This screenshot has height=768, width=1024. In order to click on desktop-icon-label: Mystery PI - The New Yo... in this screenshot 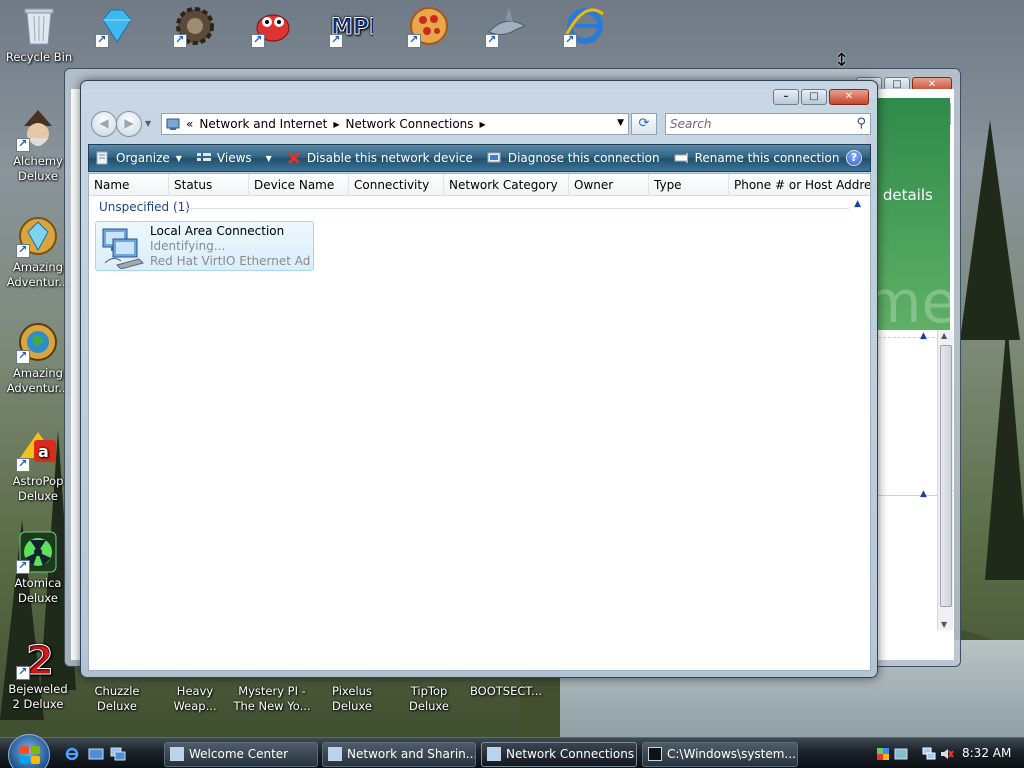, I will do `click(272, 698)`.